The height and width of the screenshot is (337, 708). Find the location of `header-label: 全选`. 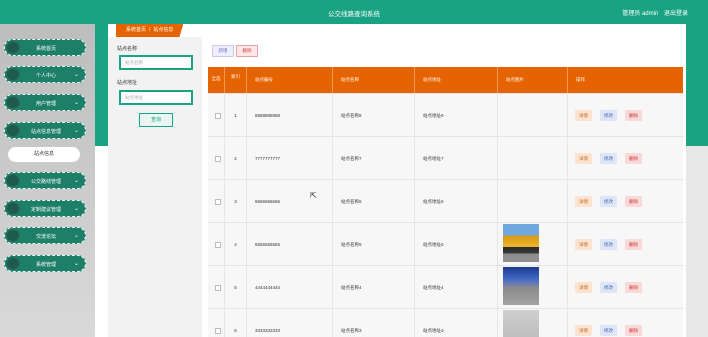

header-label: 全选 is located at coordinates (216, 78).